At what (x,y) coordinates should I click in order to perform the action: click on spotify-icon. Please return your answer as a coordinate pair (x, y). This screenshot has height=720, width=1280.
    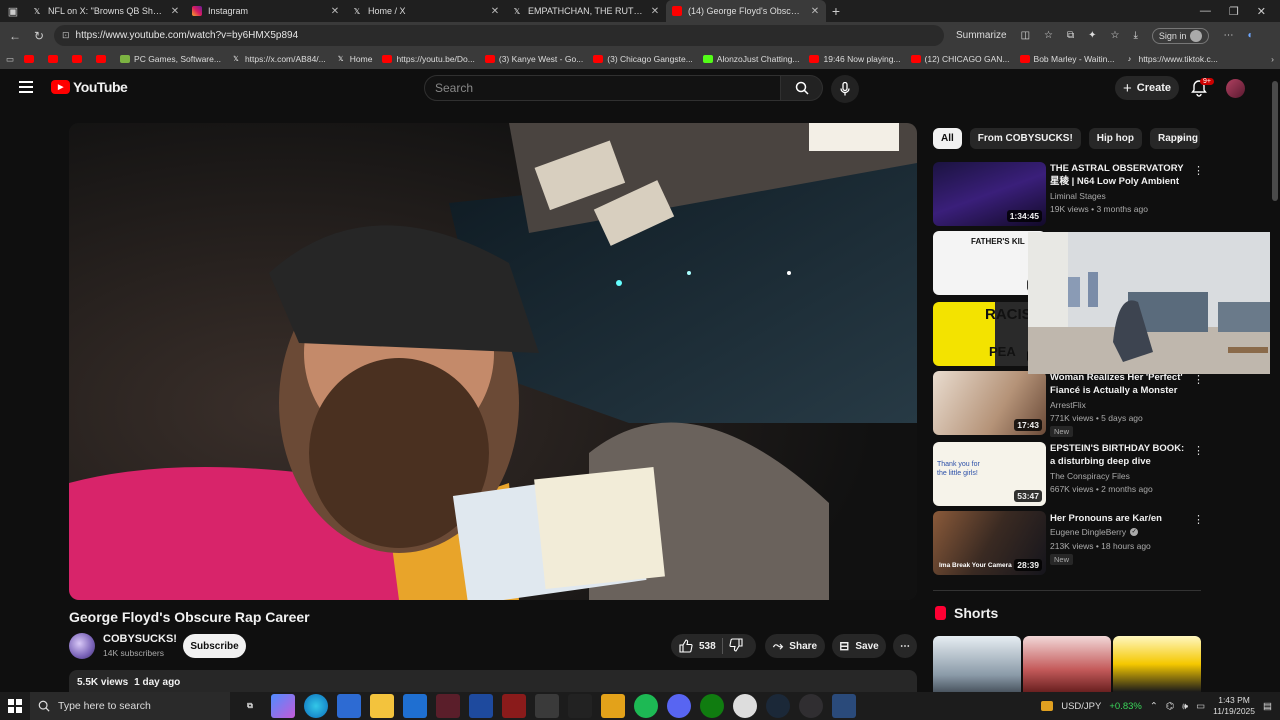
    Looking at the image, I should click on (646, 706).